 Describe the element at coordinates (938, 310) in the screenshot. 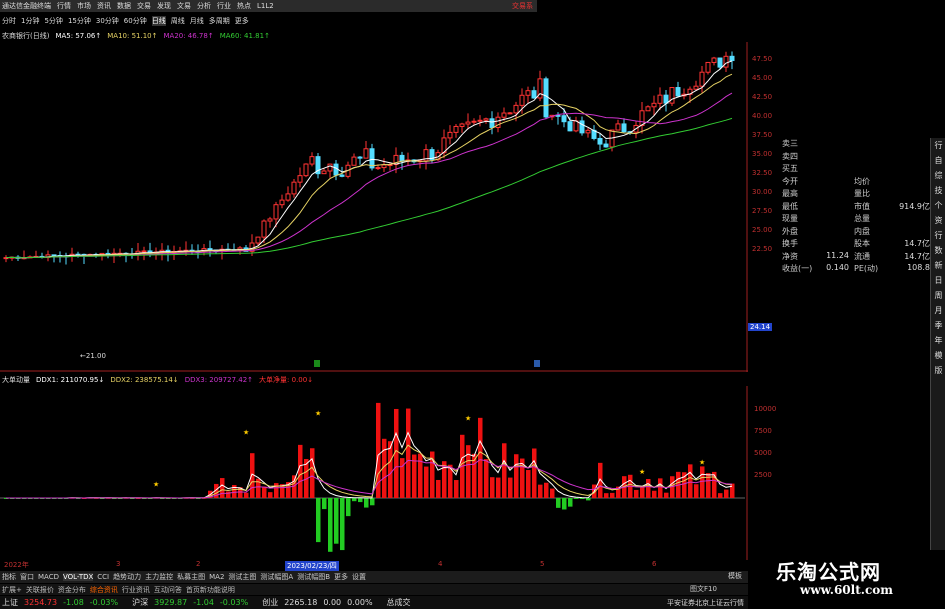

I see `side-nav-item: 月` at that location.